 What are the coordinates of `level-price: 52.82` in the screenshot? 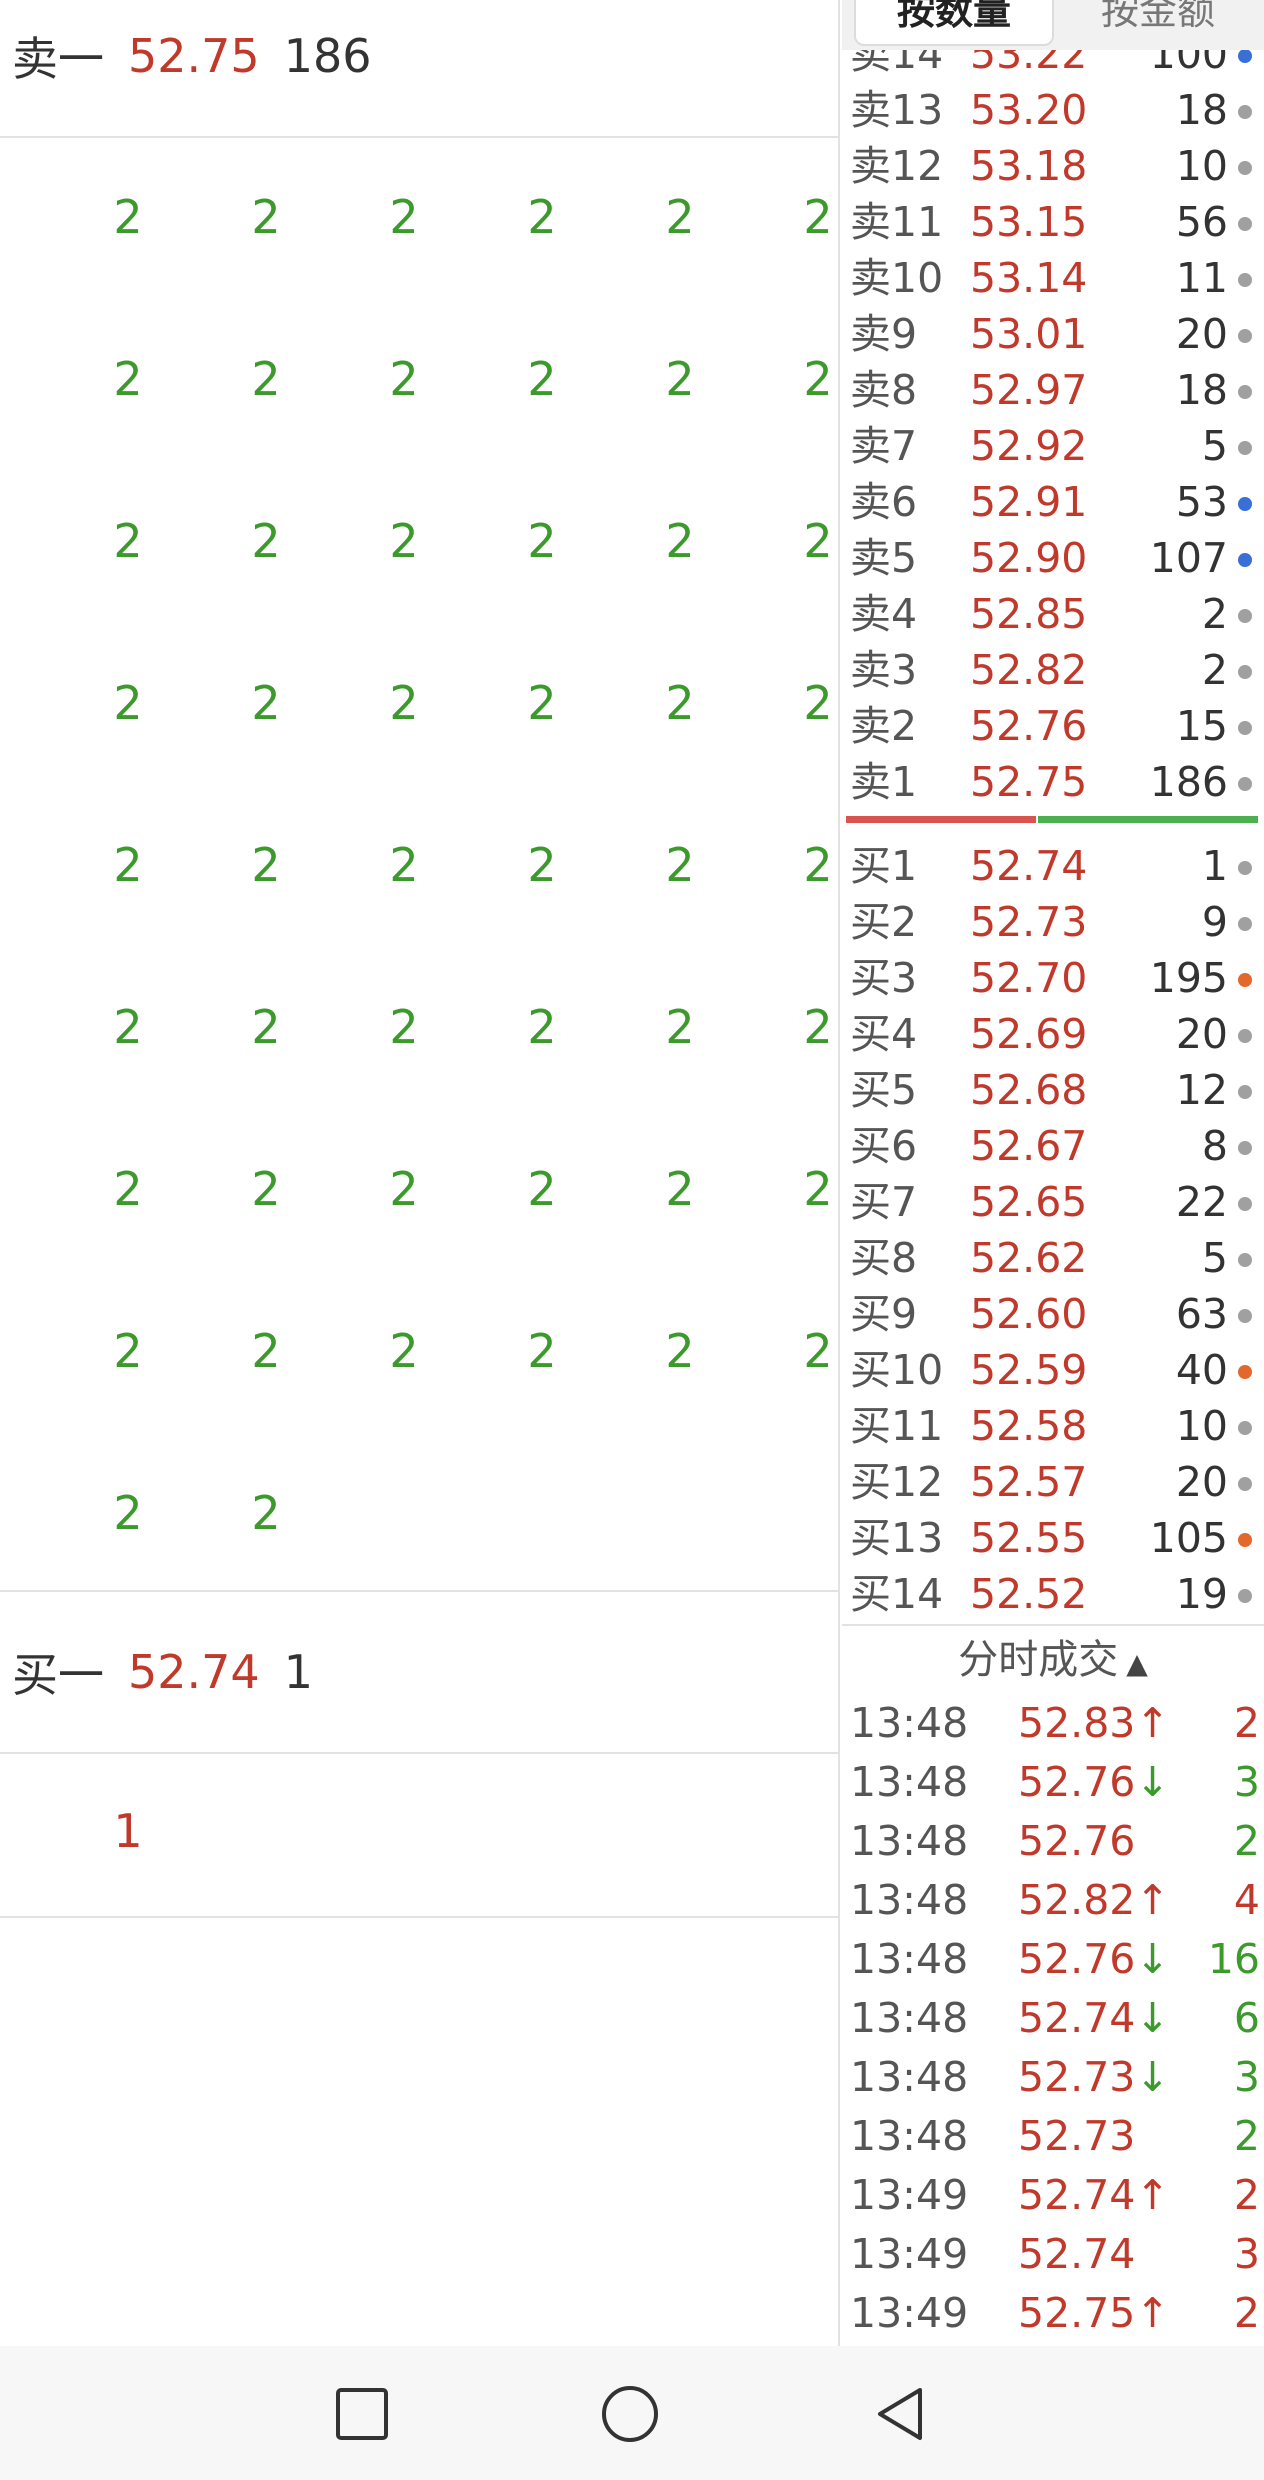 It's located at (1029, 670).